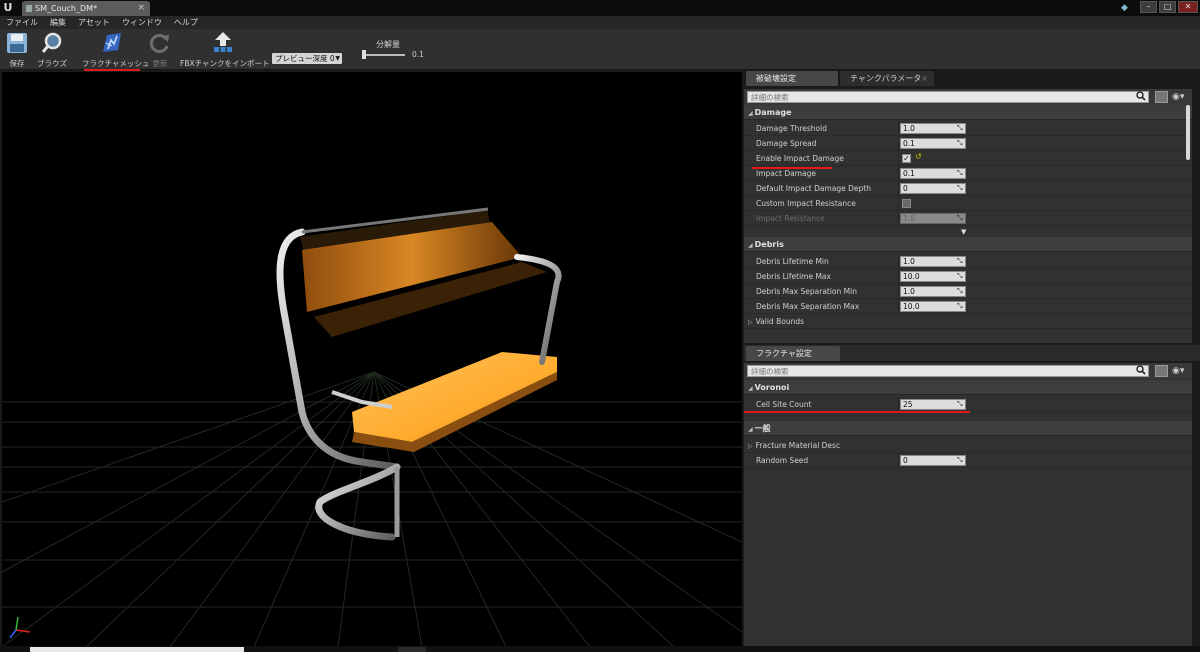 The image size is (1200, 652). I want to click on random-seed-label: Random Seed, so click(782, 460).